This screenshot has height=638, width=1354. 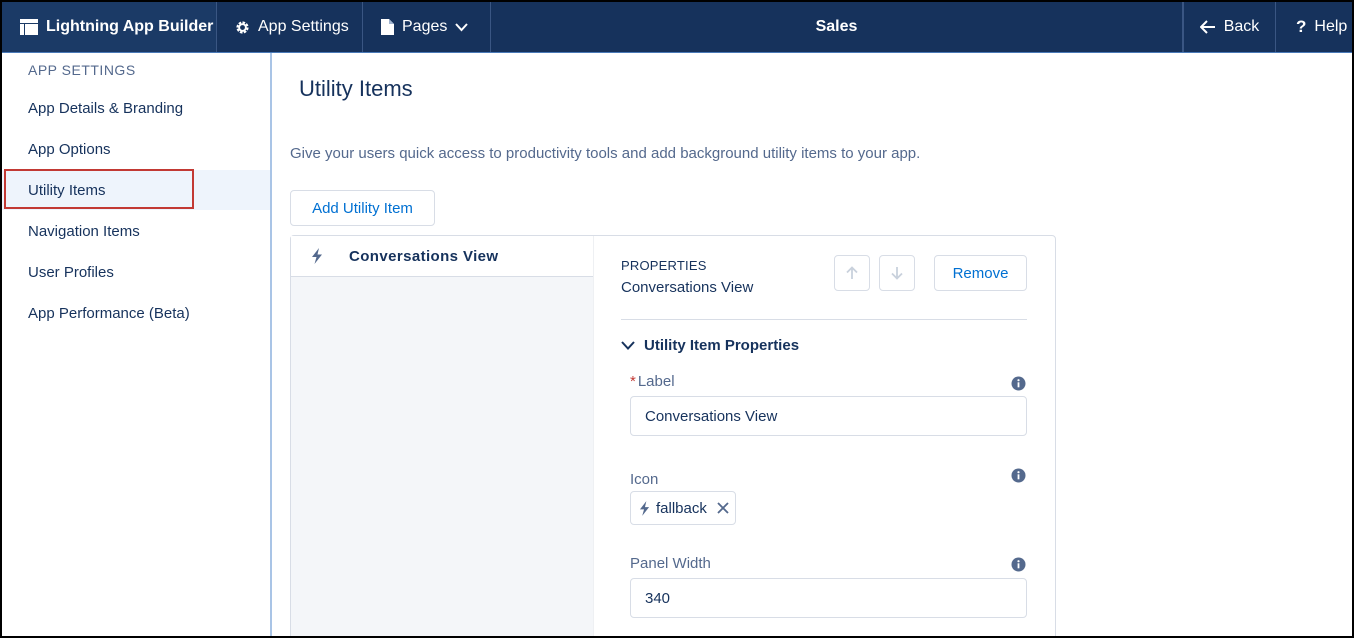 I want to click on add-utility-item-button: Add Utility Item, so click(x=362, y=208).